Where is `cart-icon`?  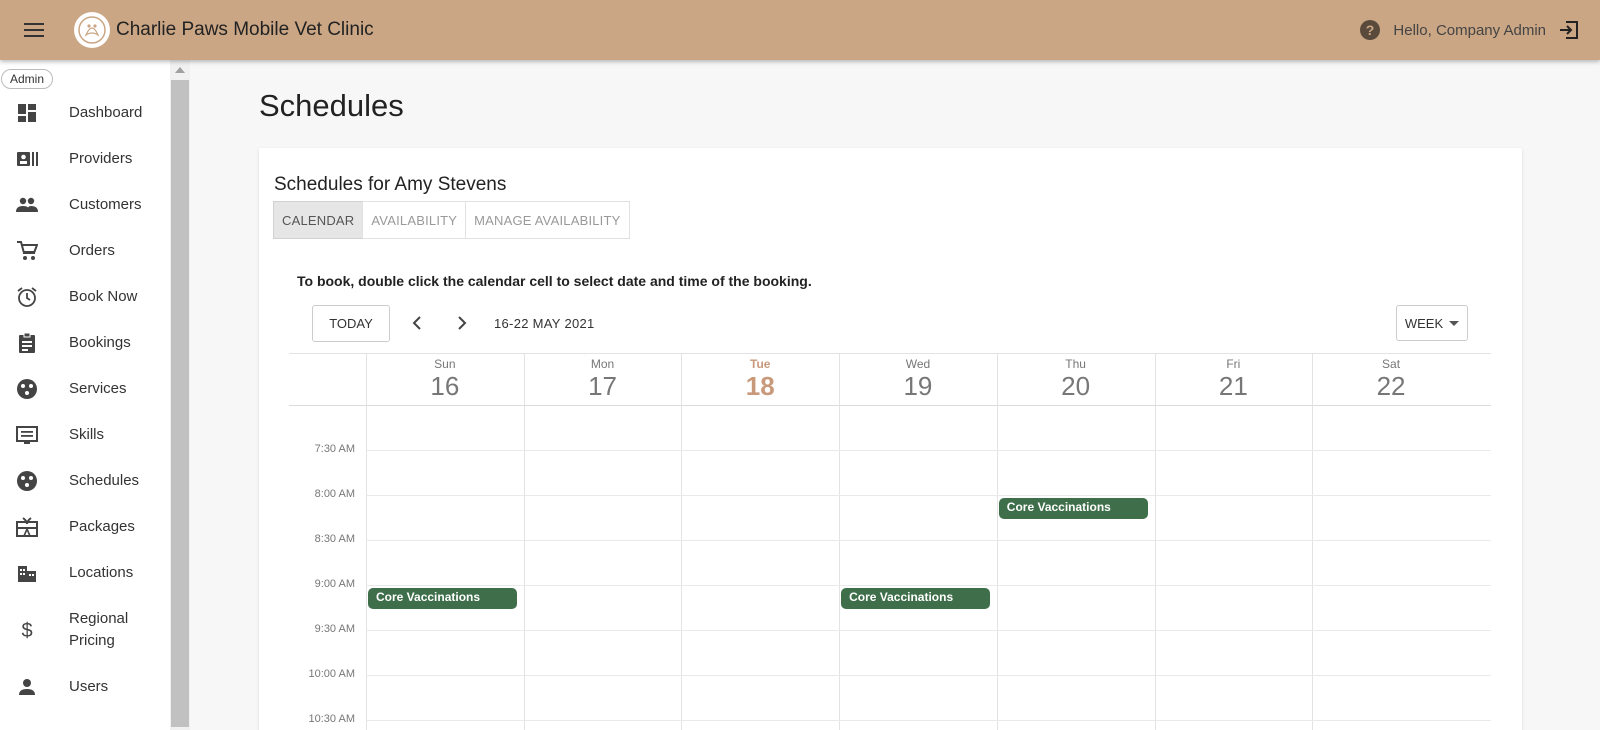 cart-icon is located at coordinates (27, 251).